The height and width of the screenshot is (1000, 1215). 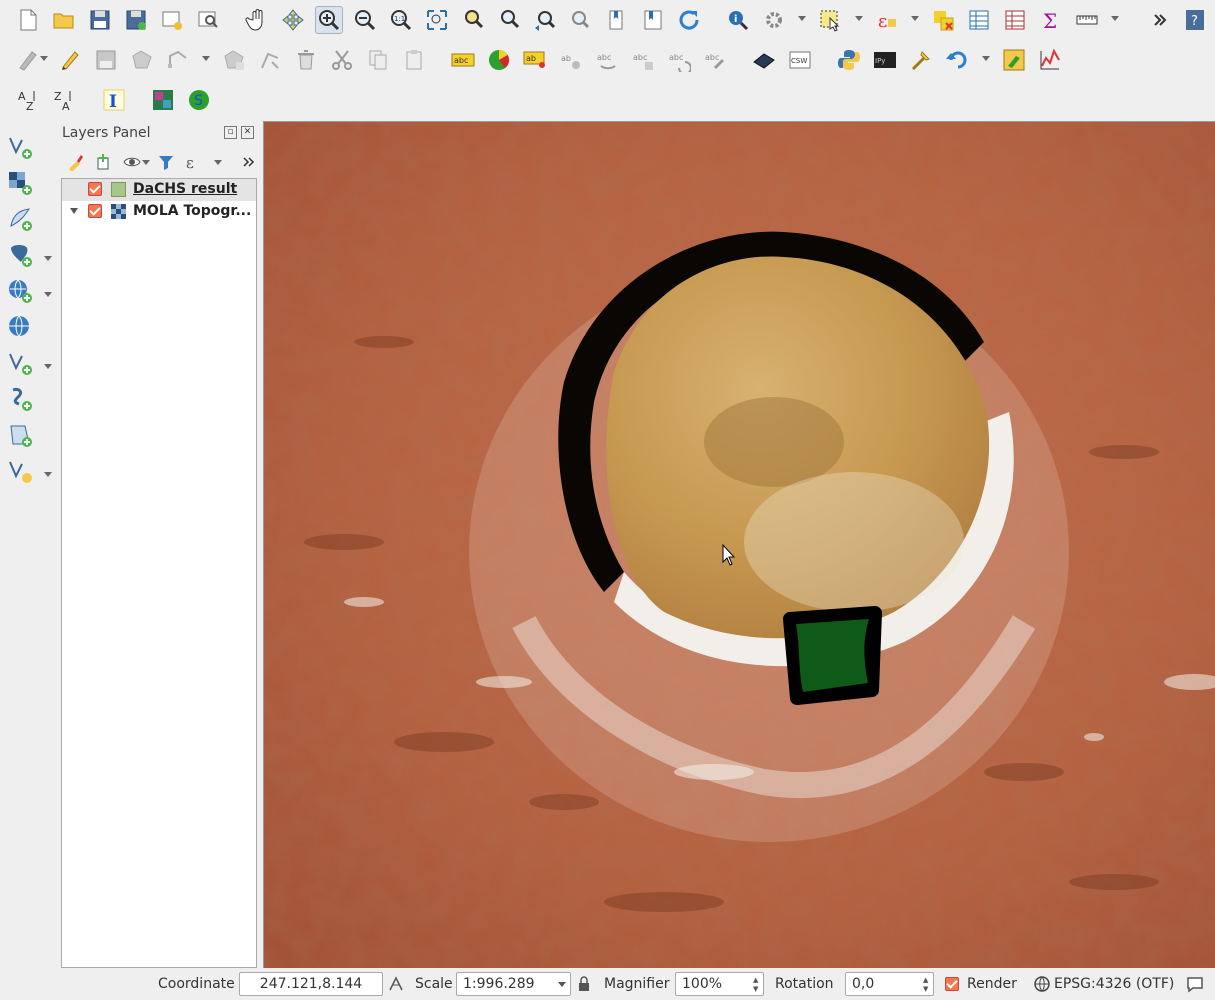 What do you see at coordinates (885, 60) in the screenshot?
I see `ipython-icon: IPy` at bounding box center [885, 60].